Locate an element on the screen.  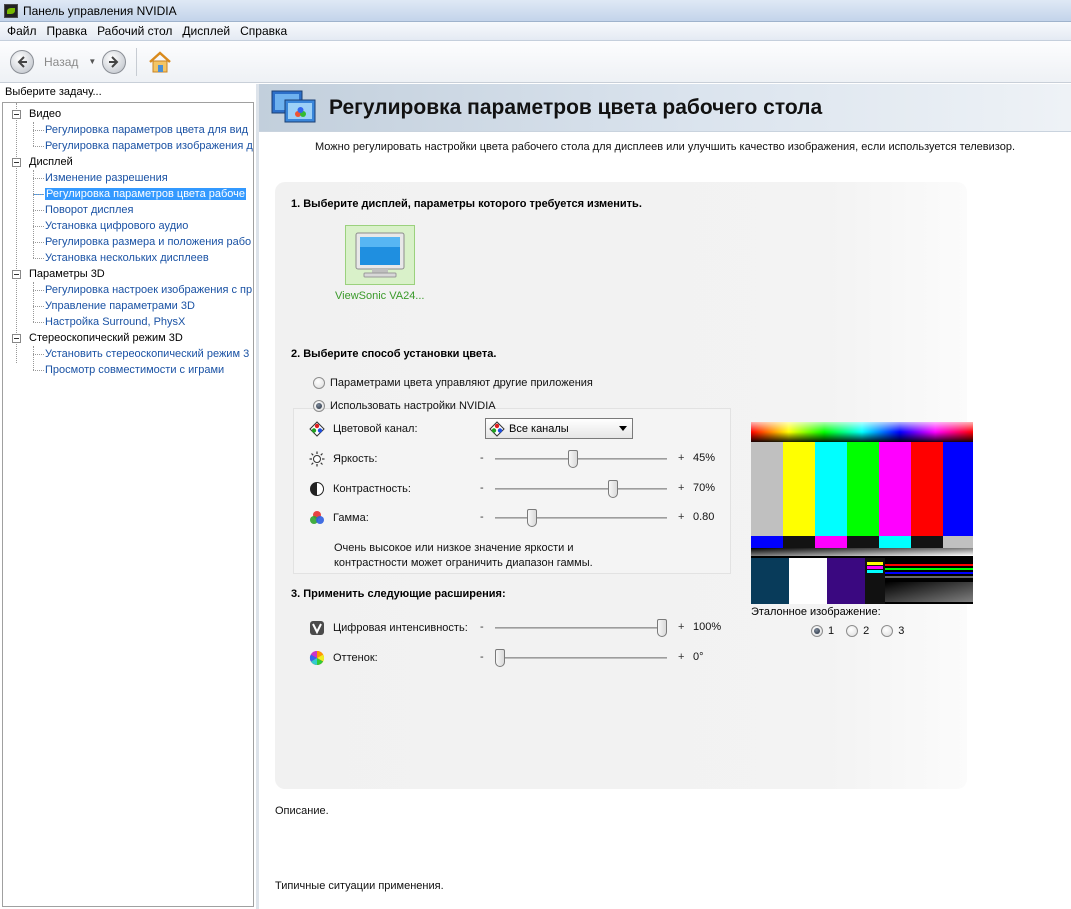
arrow-left-icon is located at coordinates (22, 61).